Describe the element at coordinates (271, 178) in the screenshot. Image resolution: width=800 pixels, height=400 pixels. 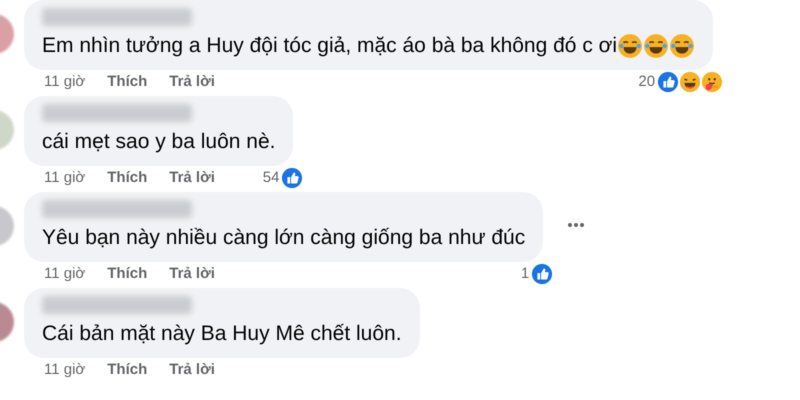
I see `reaction-count: 54` at that location.